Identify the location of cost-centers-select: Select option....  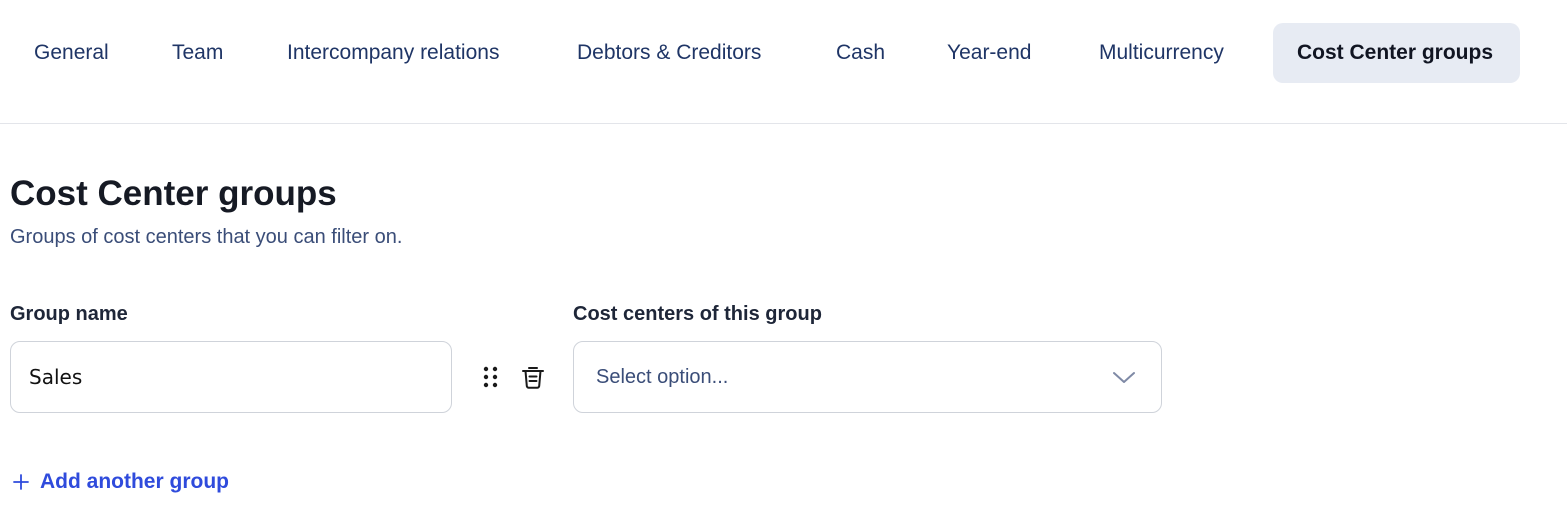
(867, 377).